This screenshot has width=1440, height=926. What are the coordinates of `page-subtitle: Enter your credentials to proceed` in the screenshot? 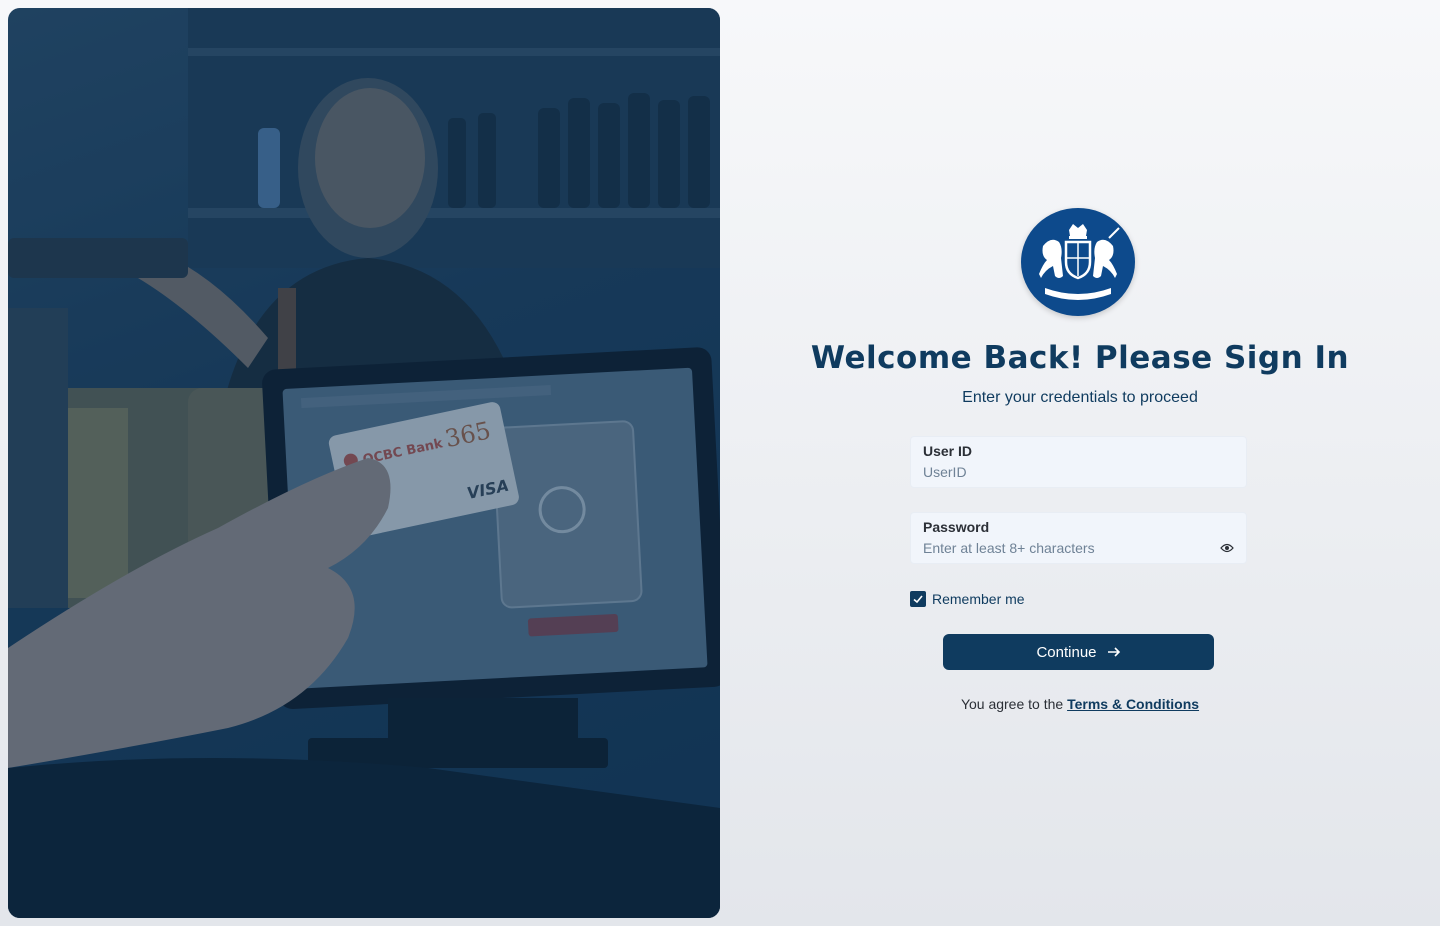 It's located at (1080, 397).